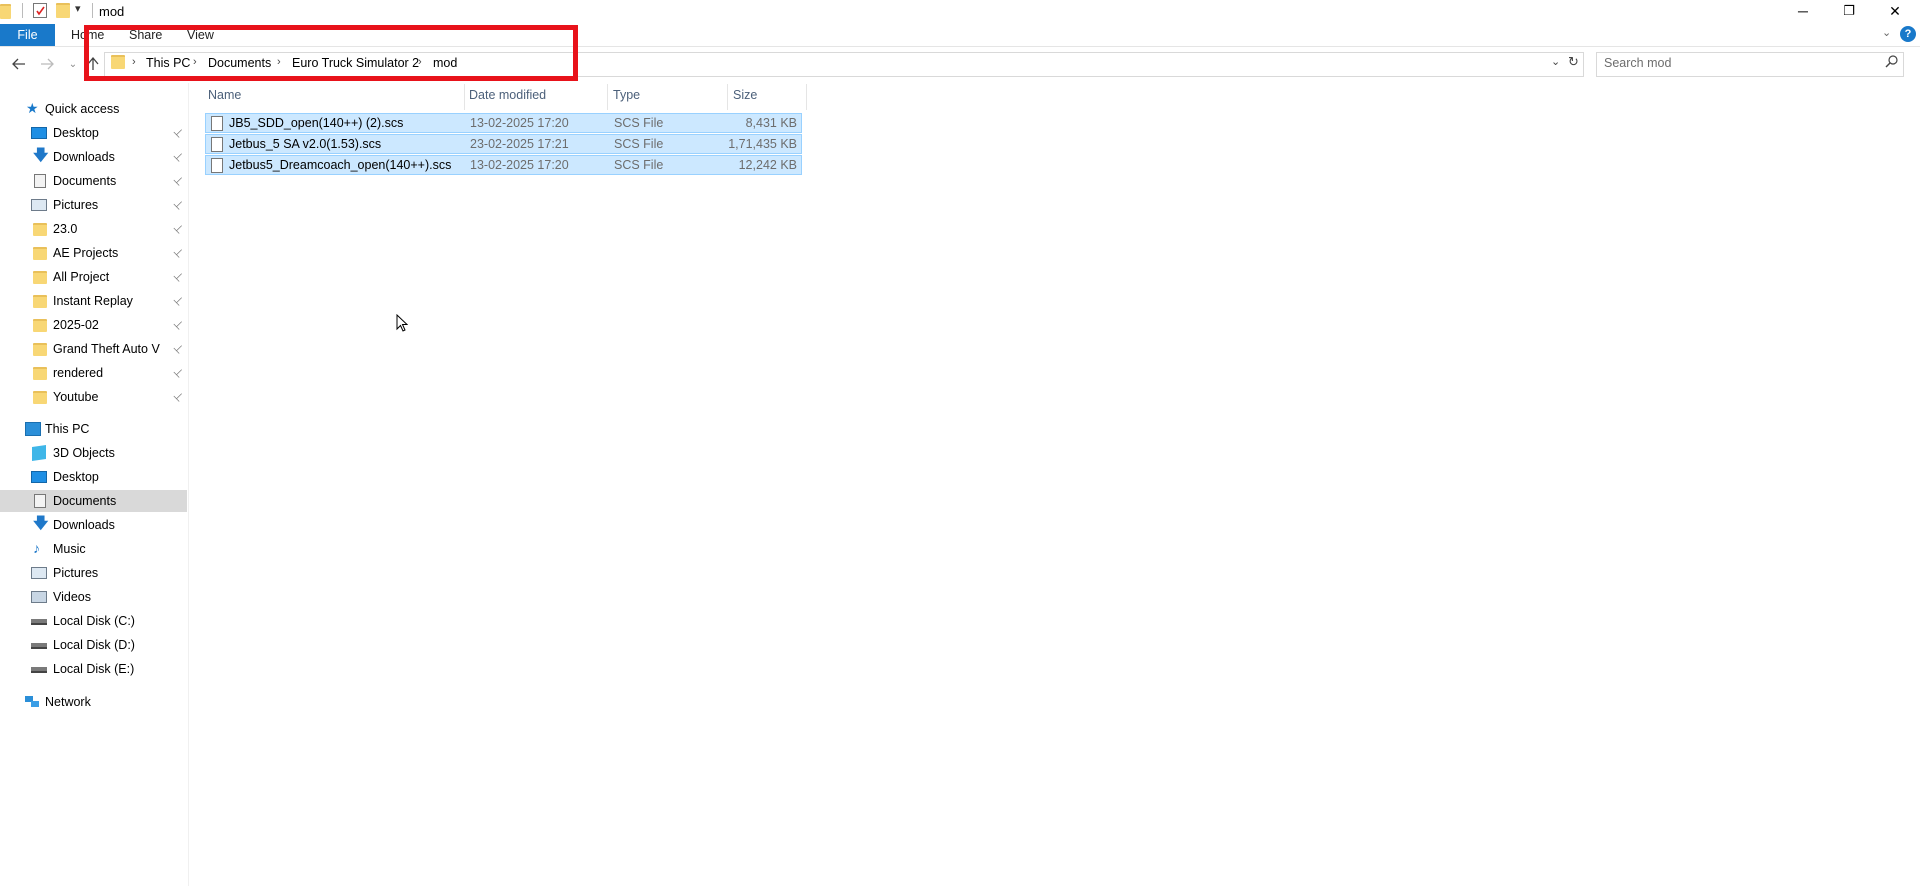 The image size is (1920, 886). Describe the element at coordinates (93, 702) in the screenshot. I see `sidebar-item-network: Network` at that location.